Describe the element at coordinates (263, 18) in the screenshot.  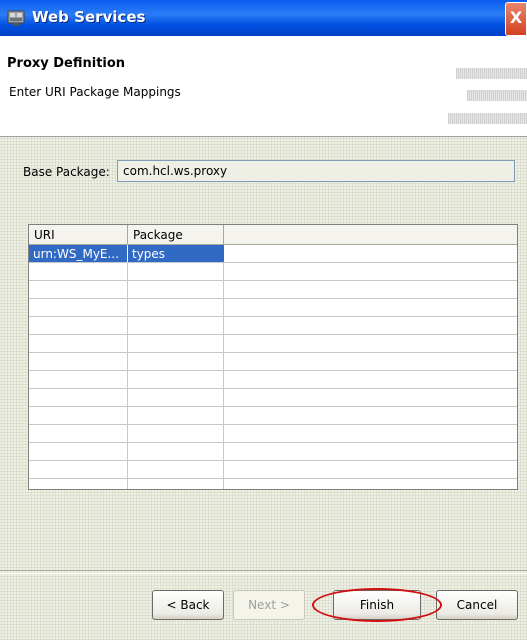
I see `title-bar: Web Services X` at that location.